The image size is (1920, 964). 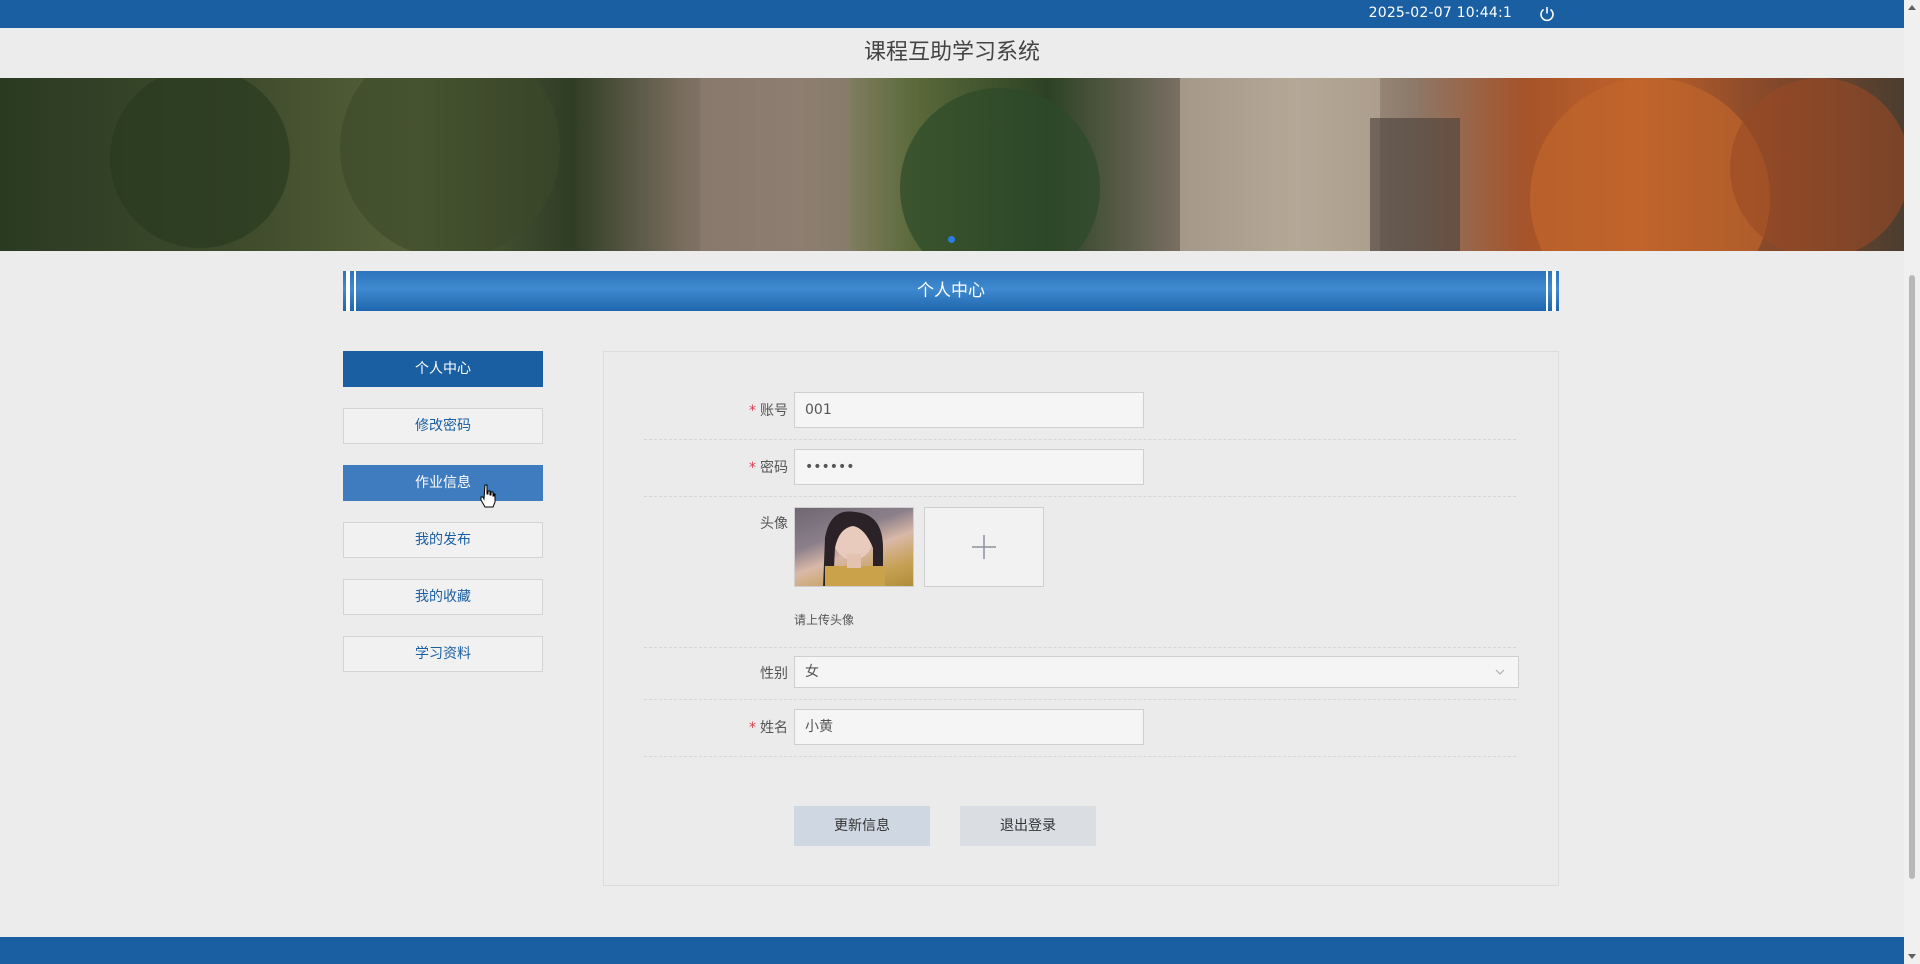 What do you see at coordinates (355, 291) in the screenshot?
I see `header-edge-left-thin` at bounding box center [355, 291].